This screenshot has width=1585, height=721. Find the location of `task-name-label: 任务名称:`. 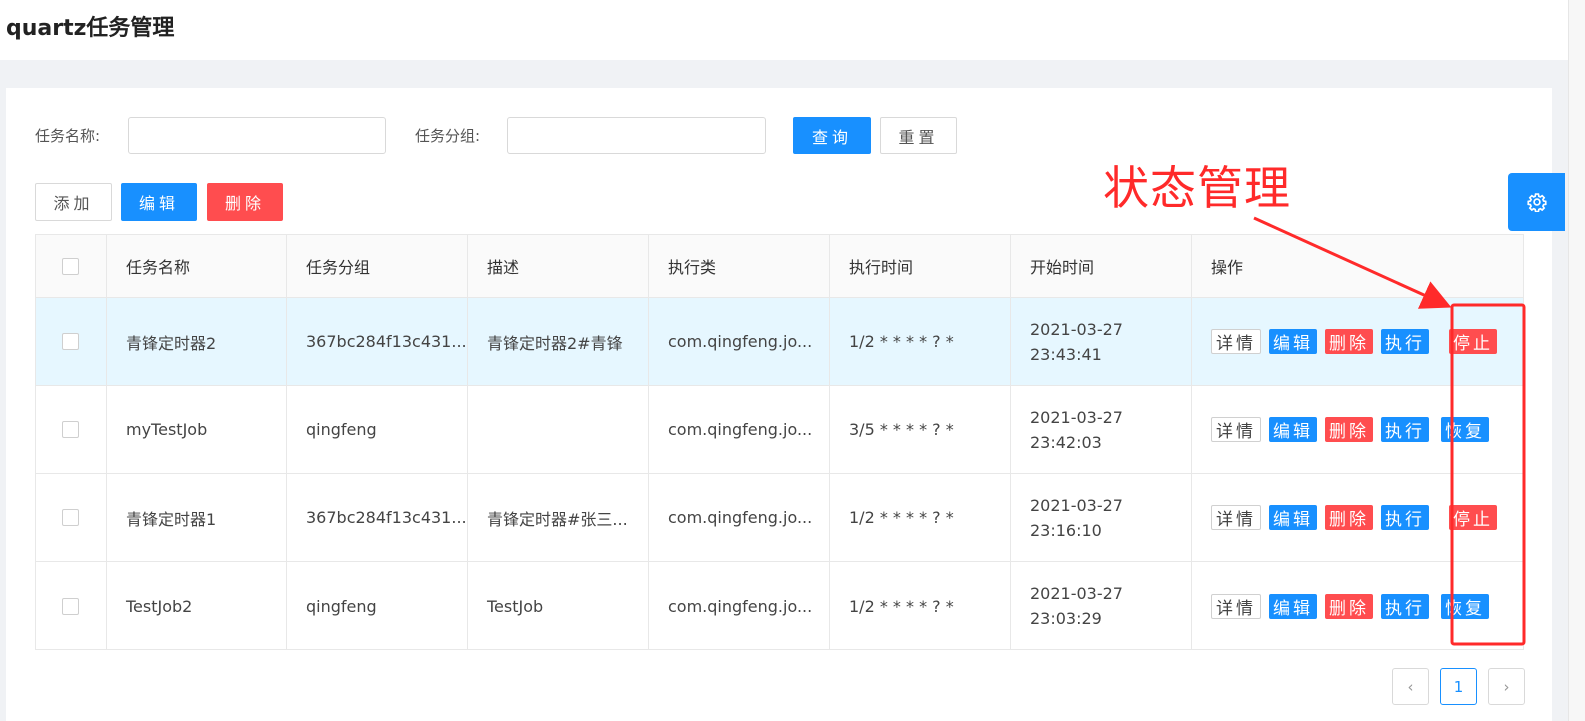

task-name-label: 任务名称: is located at coordinates (68, 136).